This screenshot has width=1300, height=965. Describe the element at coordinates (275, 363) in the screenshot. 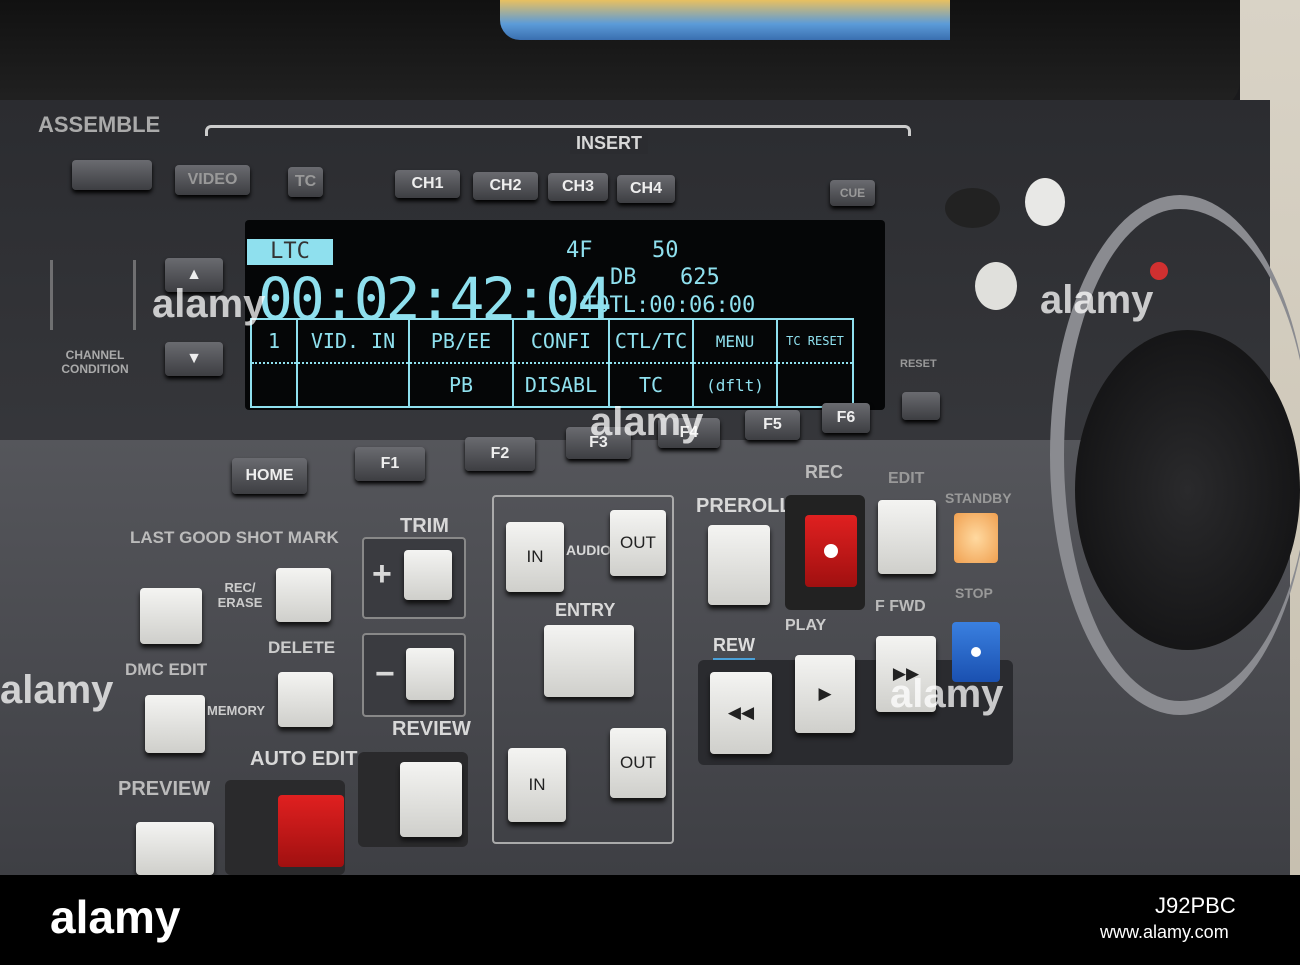

I see `menu-cell: 1` at that location.